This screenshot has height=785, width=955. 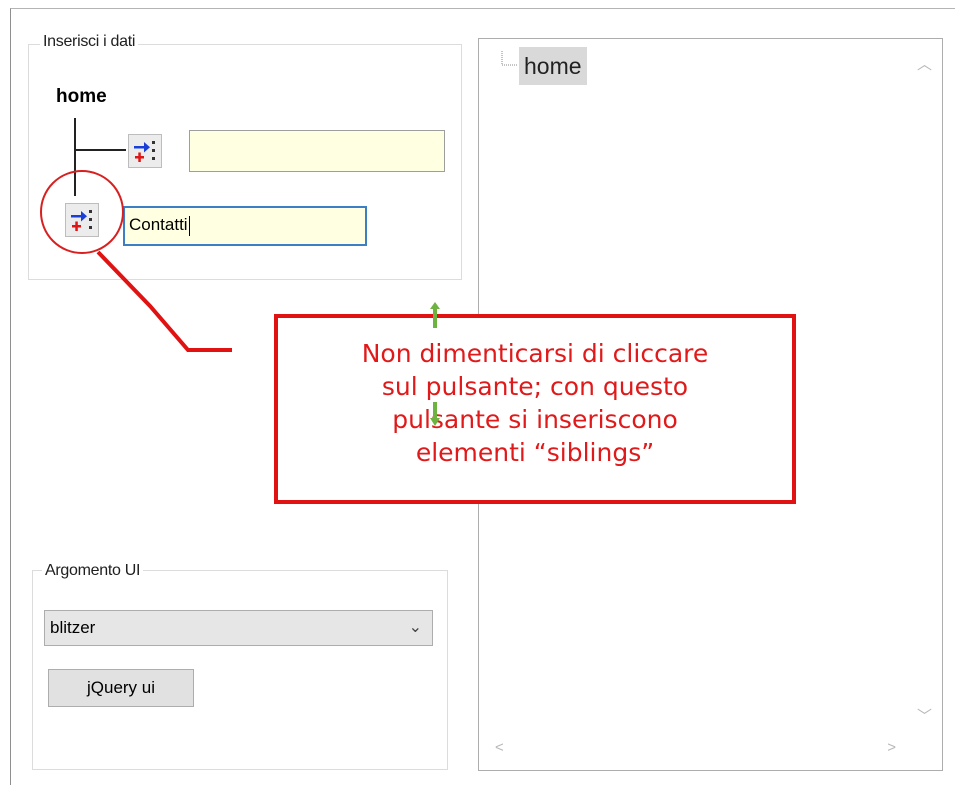 I want to click on callout-line-4: elementi “siblings”, so click(x=535, y=452).